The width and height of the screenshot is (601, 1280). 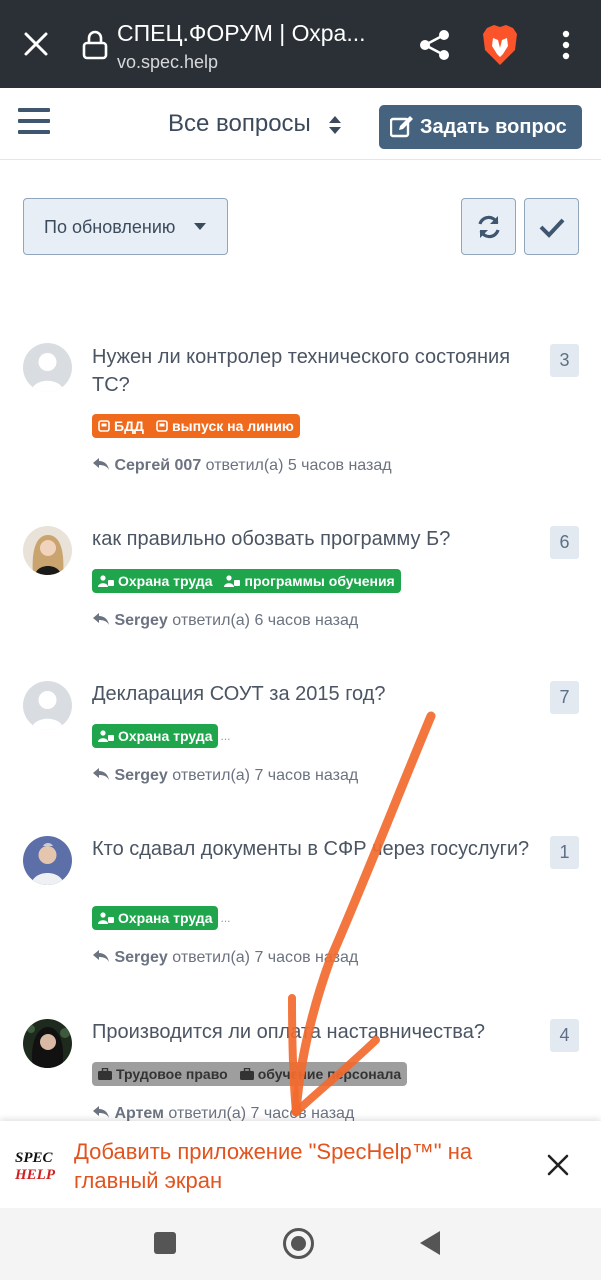 I want to click on hamburger-icon, so click(x=34, y=122).